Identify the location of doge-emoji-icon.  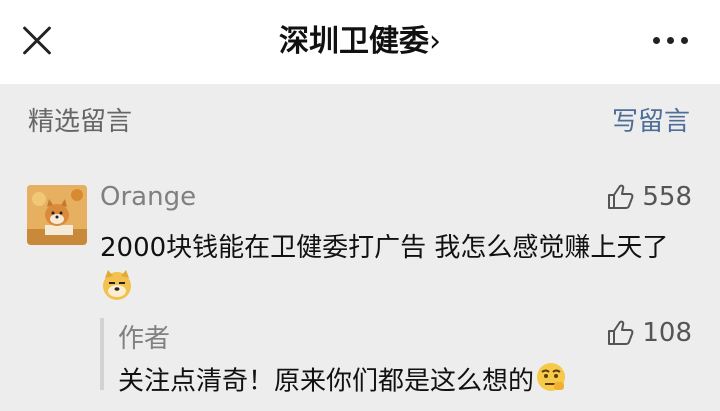
(117, 291).